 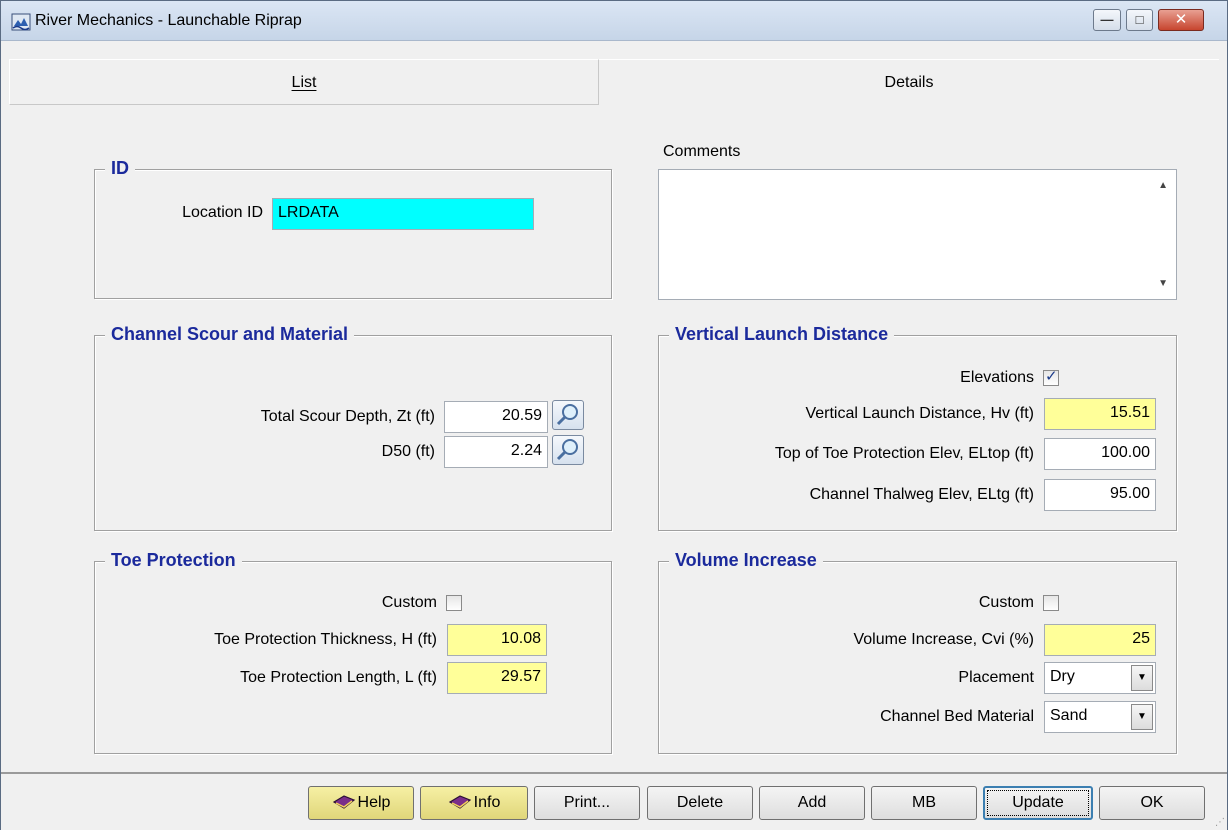 I want to click on tab-details-label: Details, so click(x=909, y=82).